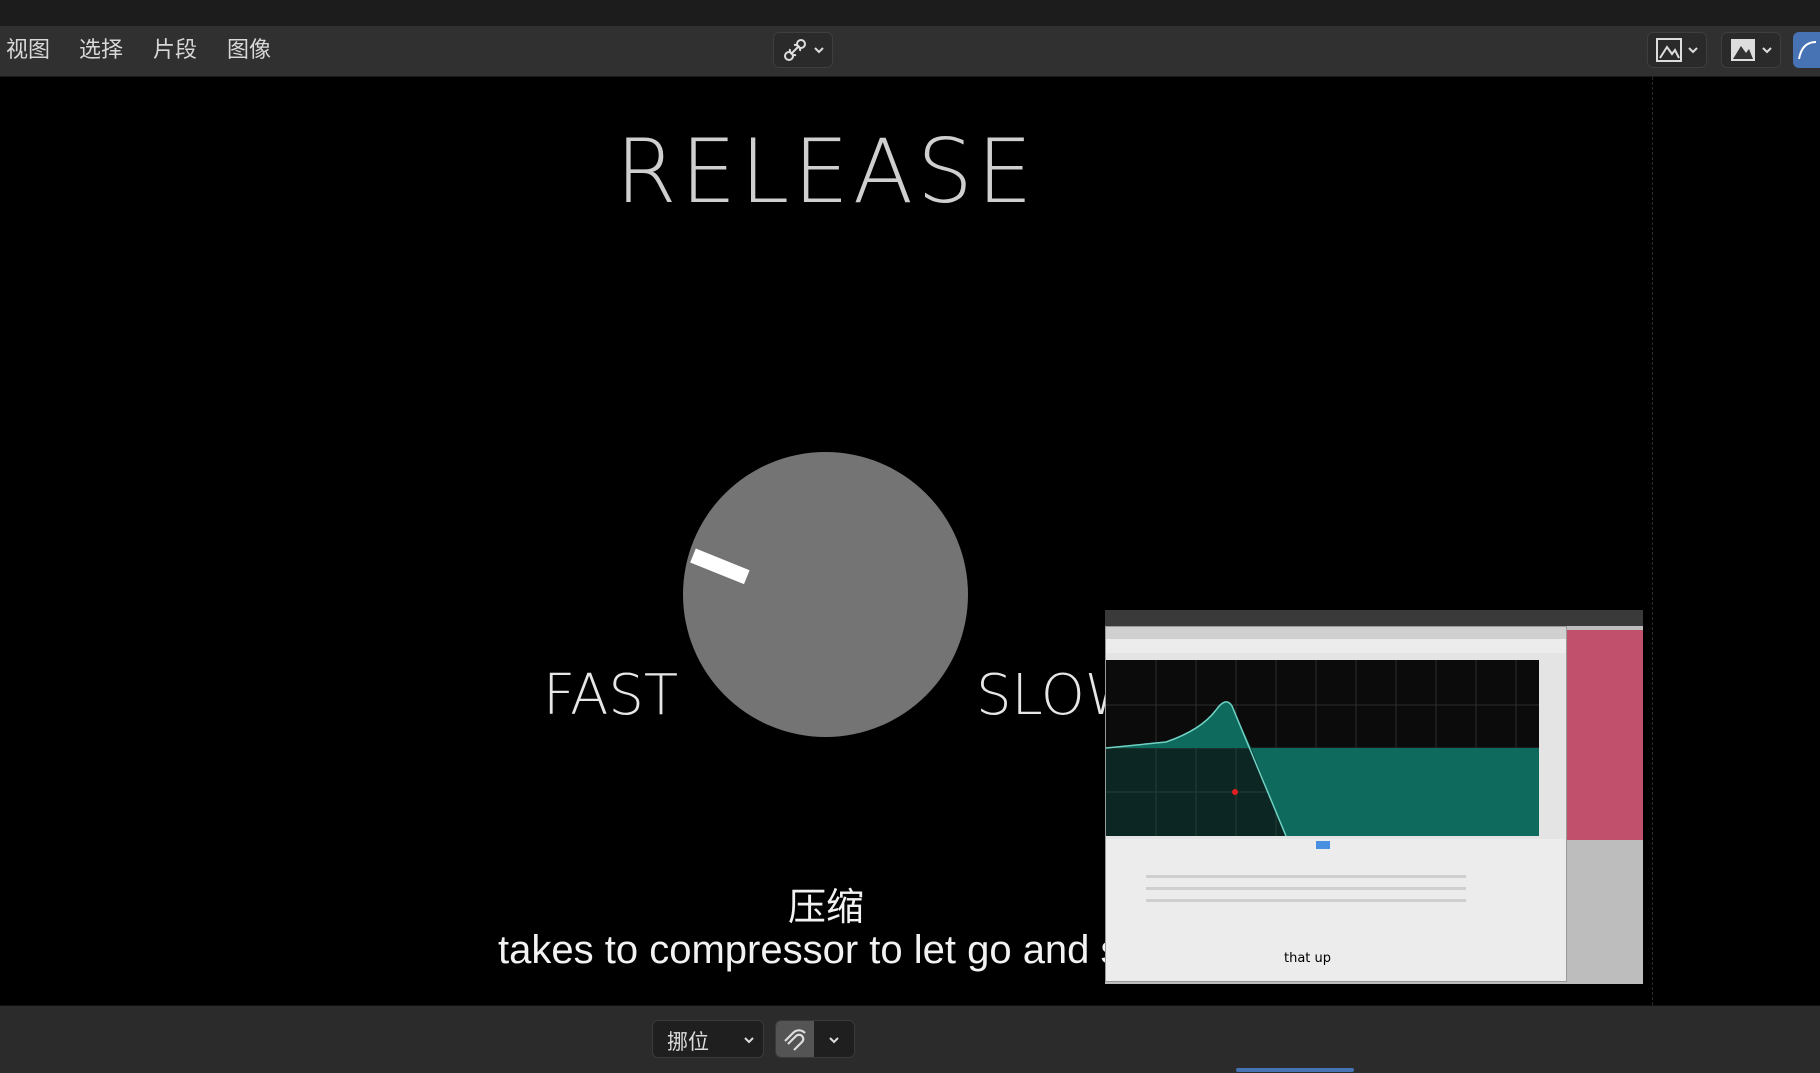 The width and height of the screenshot is (1820, 1073). I want to click on image-icon, so click(1669, 50).